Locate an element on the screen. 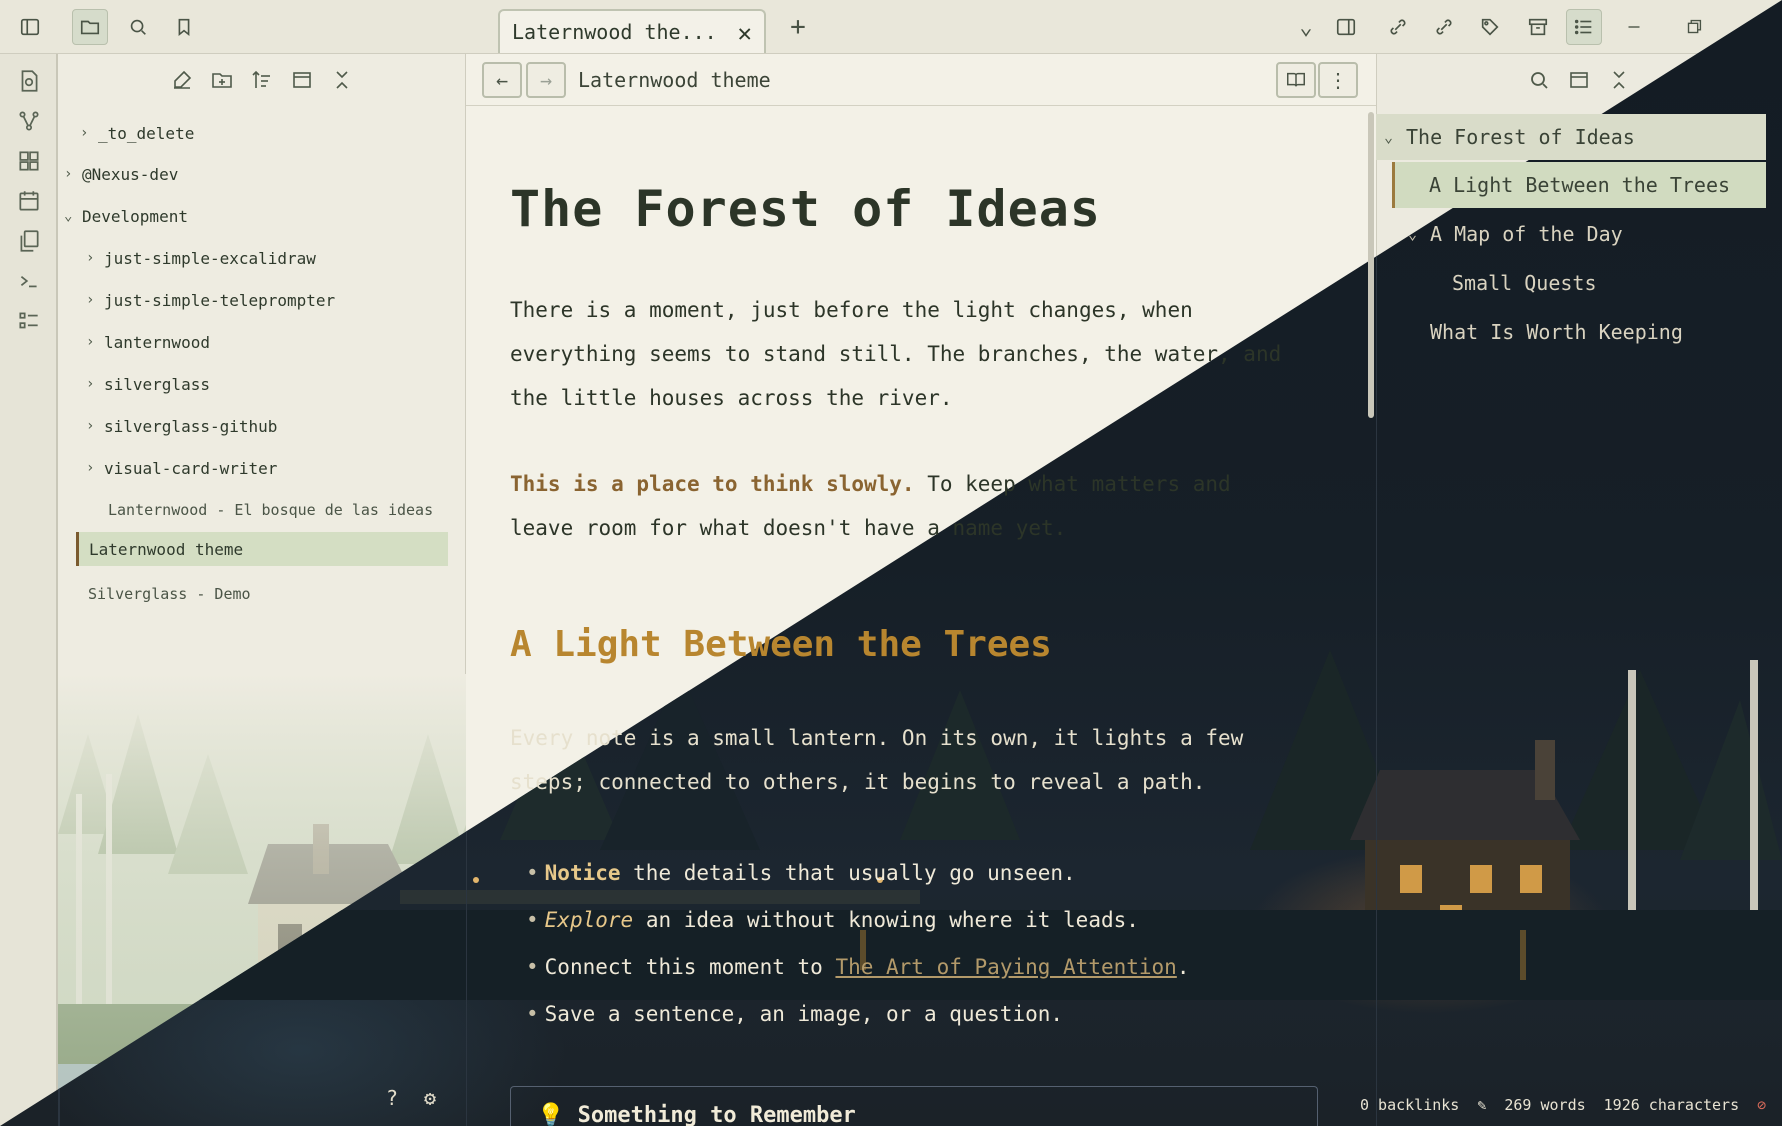 The width and height of the screenshot is (1782, 1126). help-icon: ? is located at coordinates (398, 1098).